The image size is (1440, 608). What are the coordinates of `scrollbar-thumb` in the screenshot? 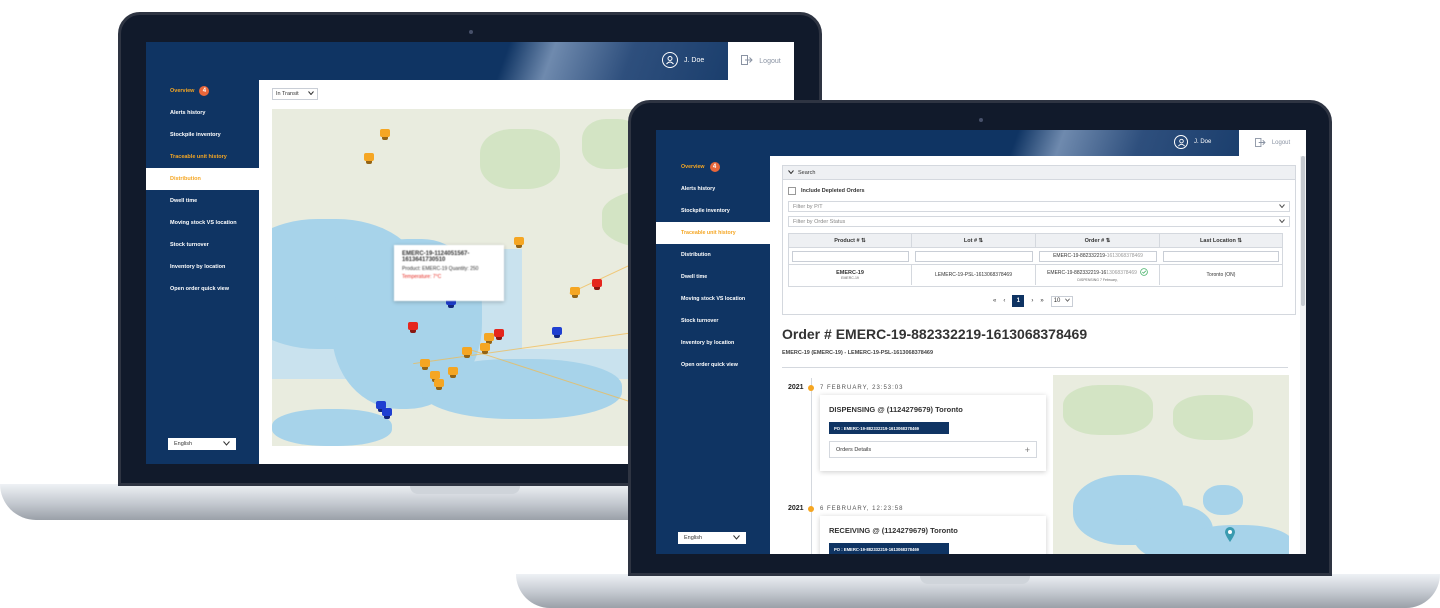 It's located at (1303, 231).